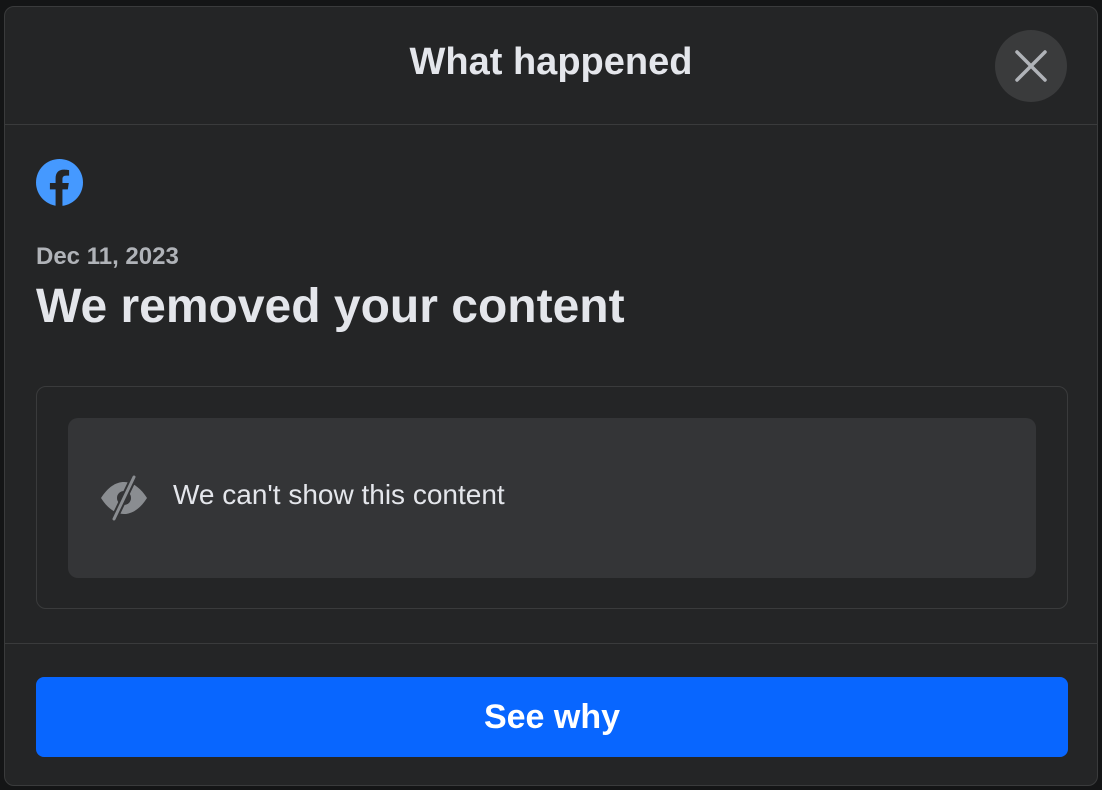 The height and width of the screenshot is (790, 1102). Describe the element at coordinates (551, 62) in the screenshot. I see `dialog-title: What happened` at that location.